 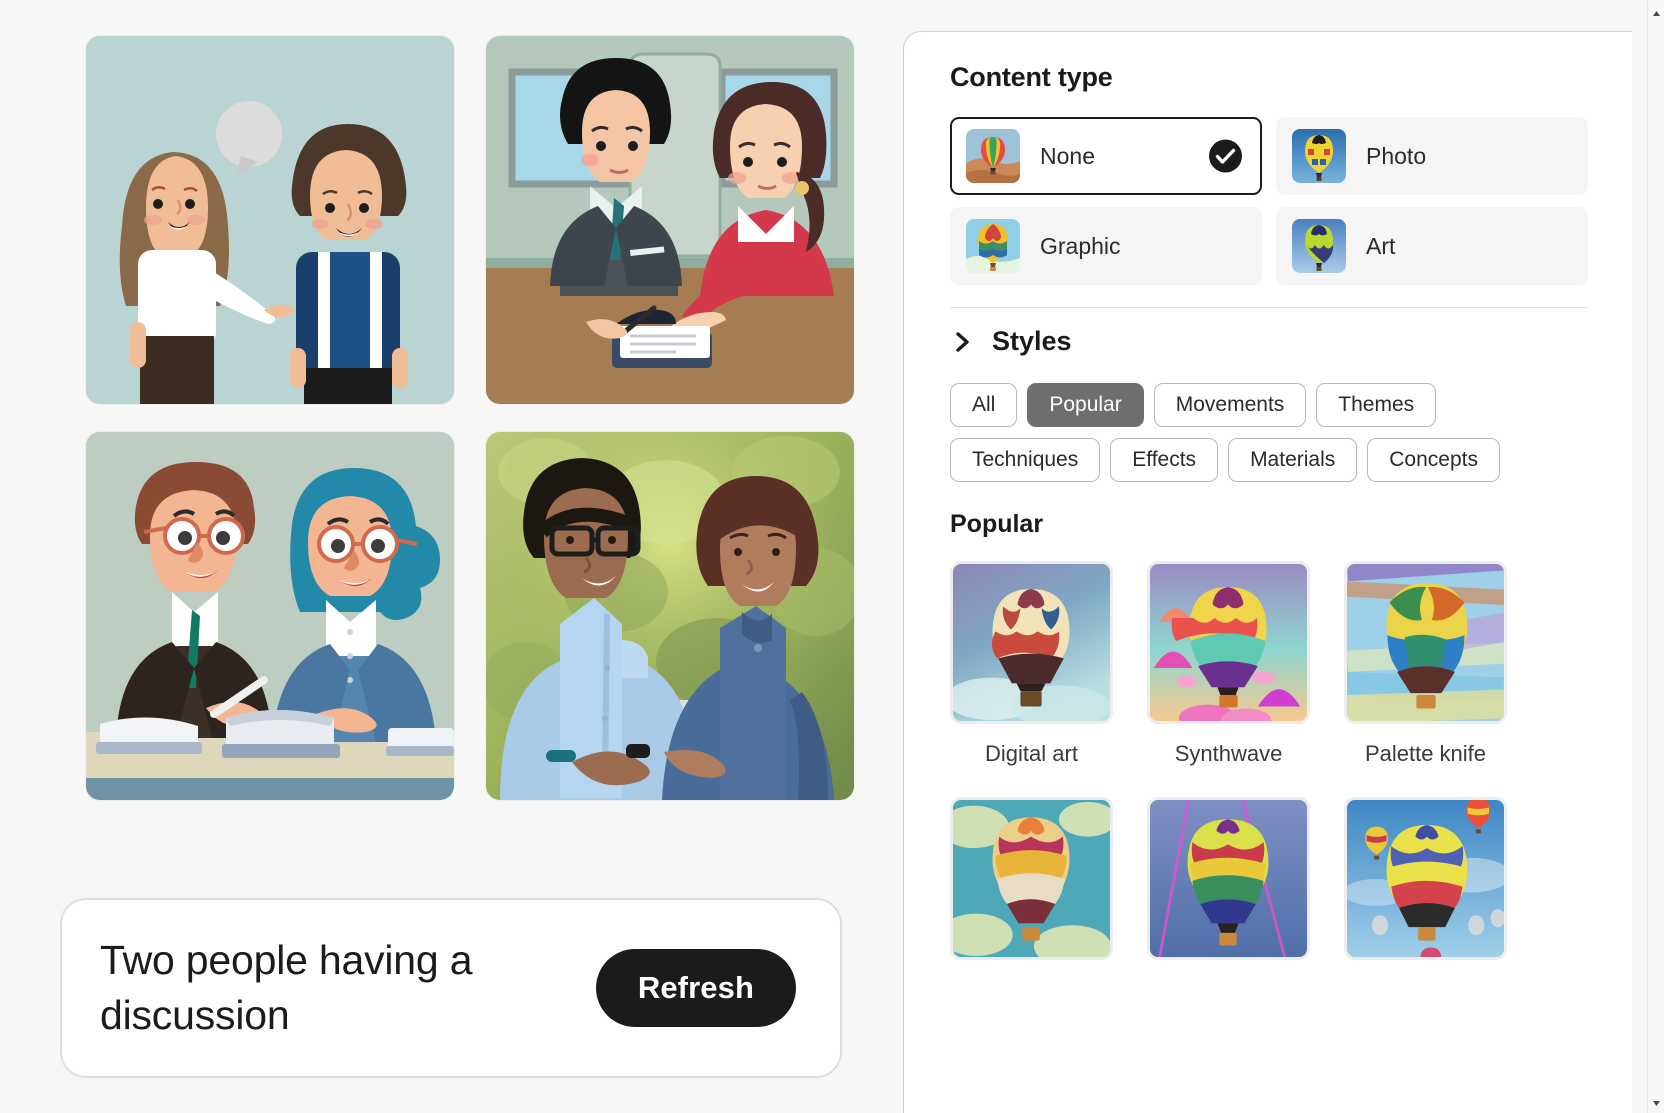 What do you see at coordinates (1425, 642) in the screenshot?
I see `style-thumbnail-palette-knife` at bounding box center [1425, 642].